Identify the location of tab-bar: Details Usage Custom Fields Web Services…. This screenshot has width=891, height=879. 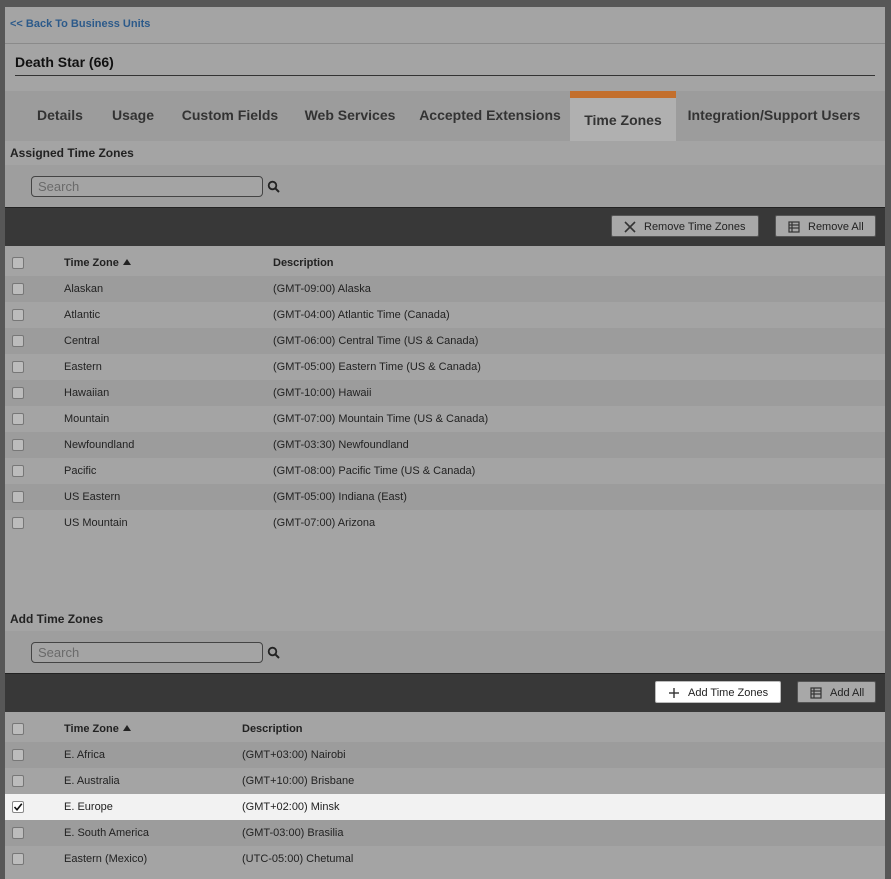
(445, 116).